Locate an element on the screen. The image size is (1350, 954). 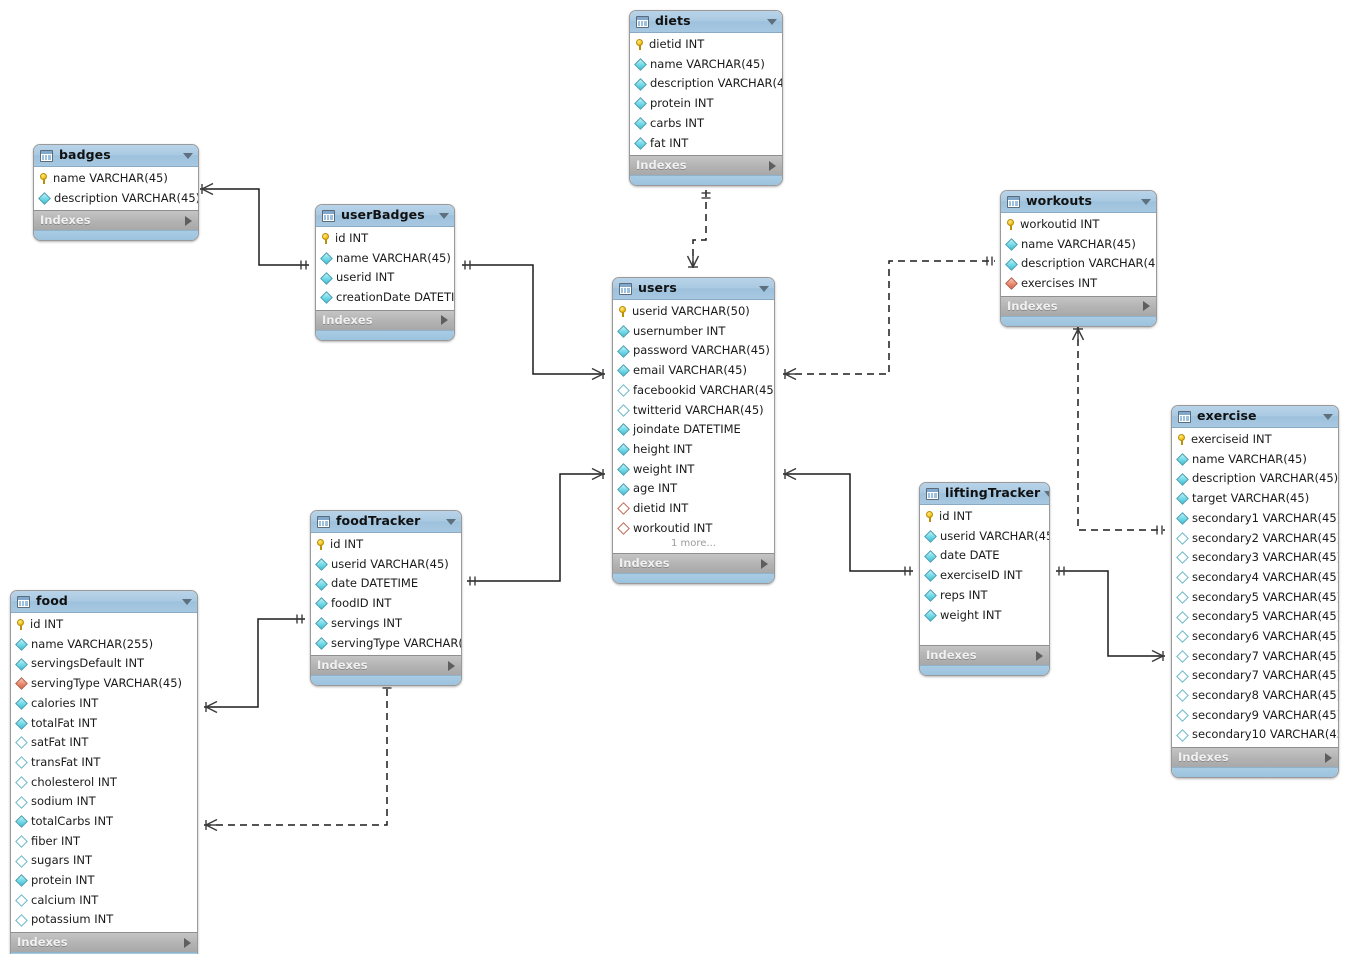
table-column: creationDate DATETIME is located at coordinates (385, 298).